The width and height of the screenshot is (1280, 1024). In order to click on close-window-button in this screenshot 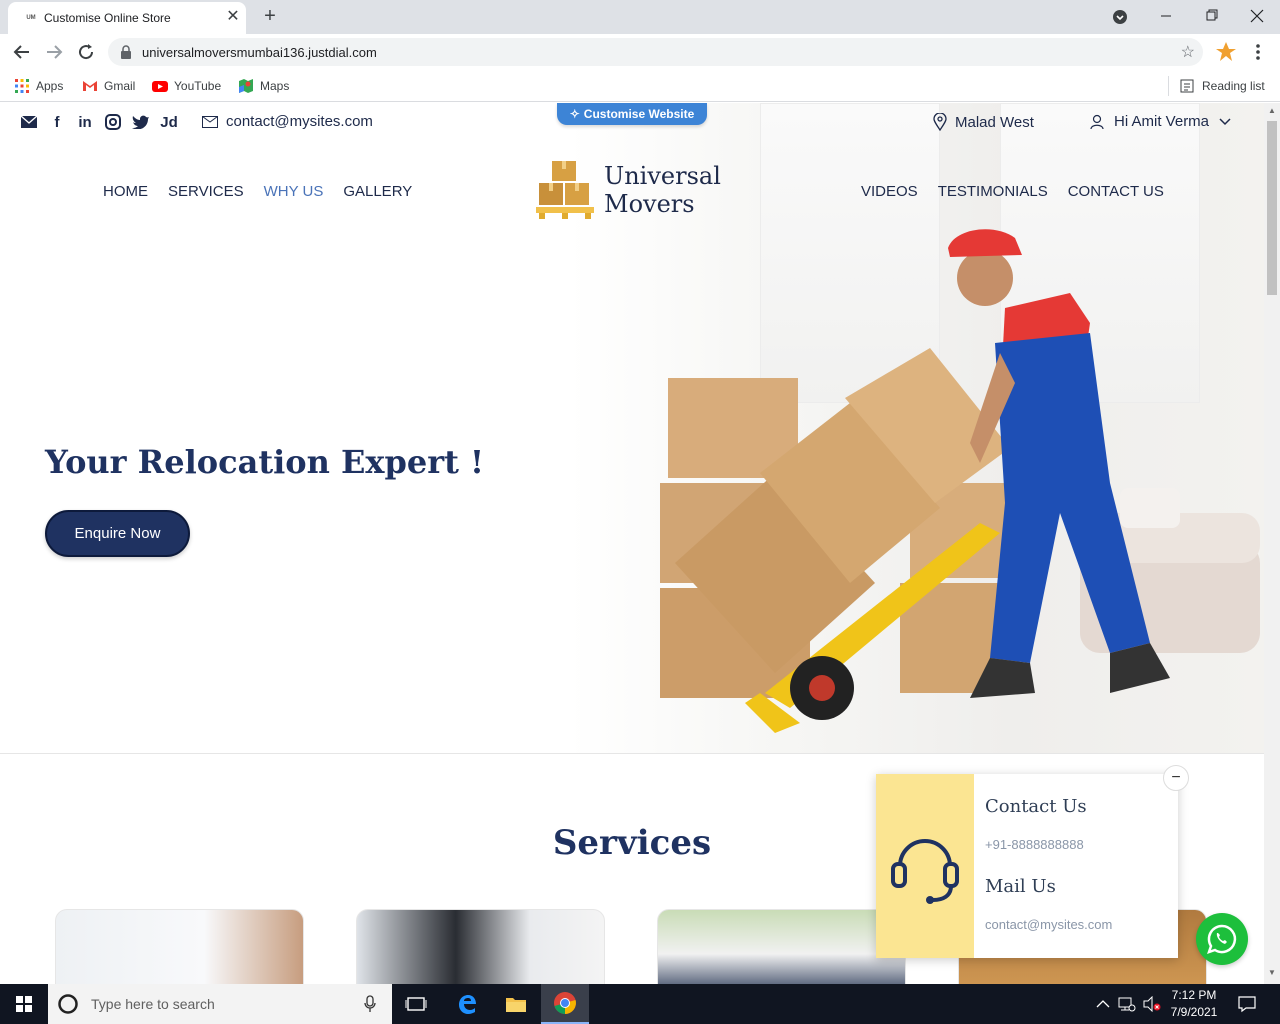, I will do `click(1257, 16)`.